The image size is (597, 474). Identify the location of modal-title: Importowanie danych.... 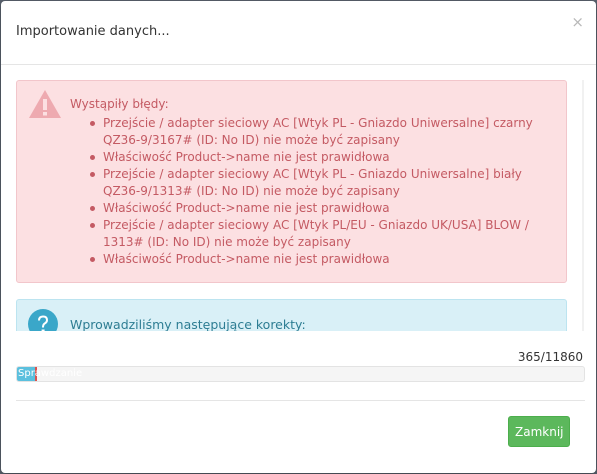
(93, 31).